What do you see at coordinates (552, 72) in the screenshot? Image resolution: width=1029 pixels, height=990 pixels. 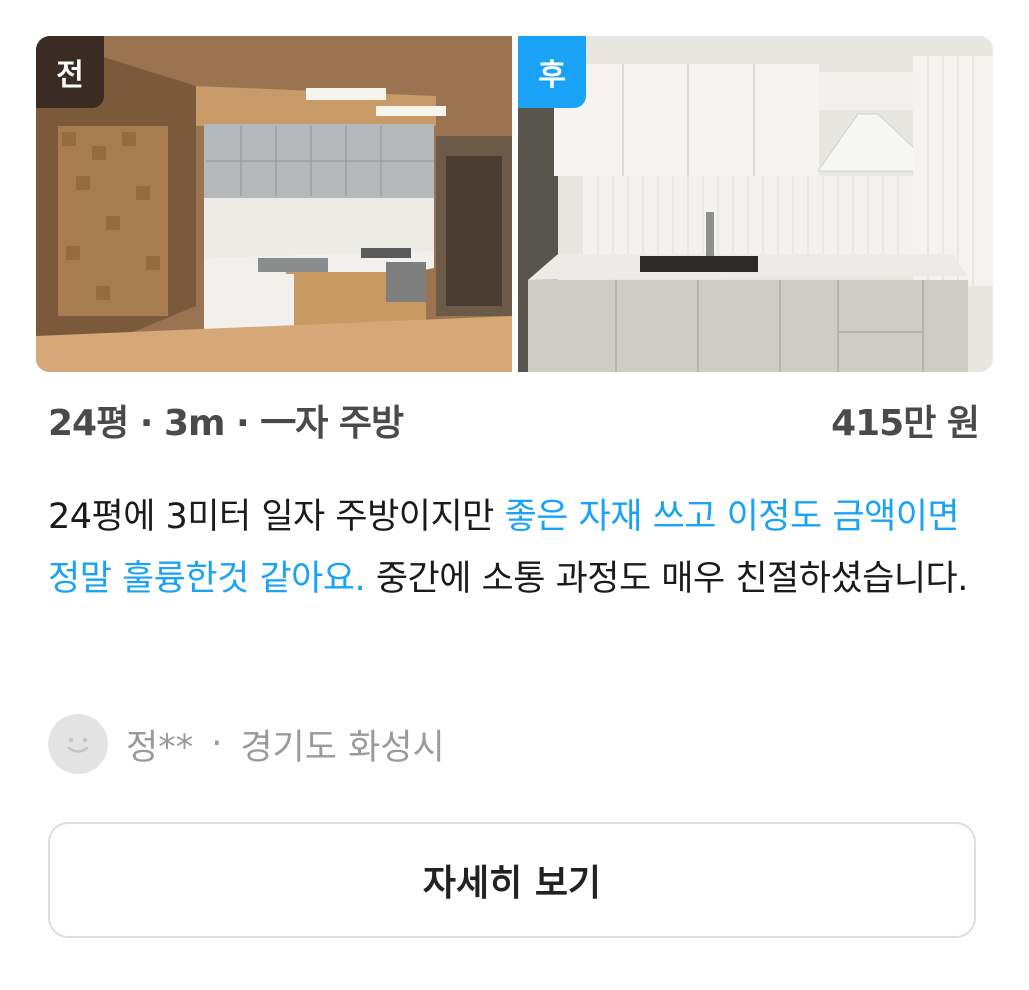 I see `after-tag: 후` at bounding box center [552, 72].